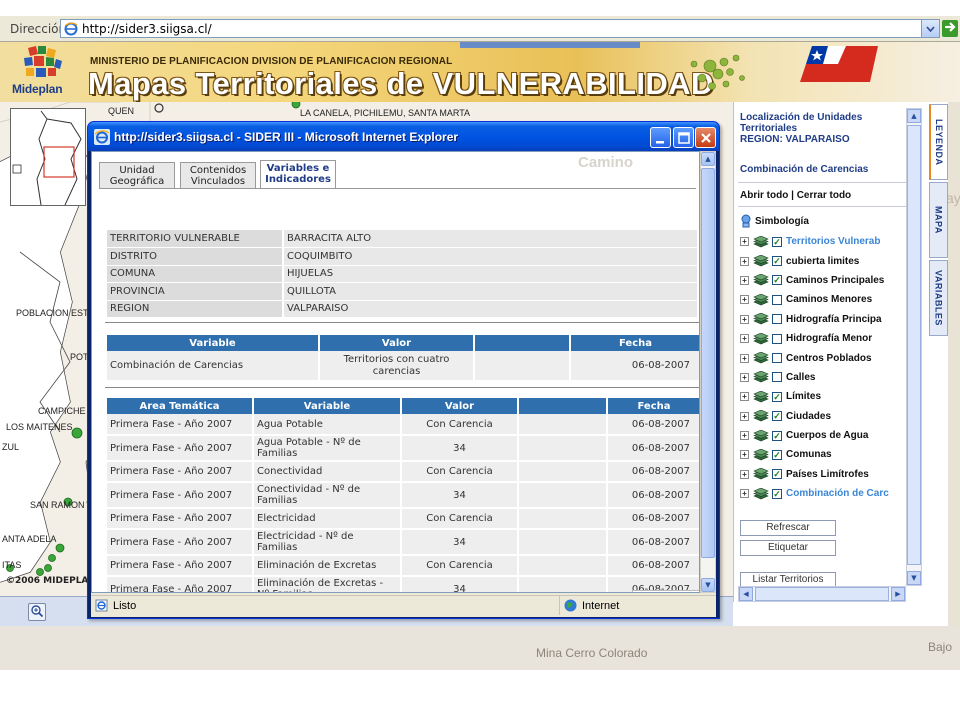 The height and width of the screenshot is (720, 960). I want to click on zoom-in-button, so click(37, 612).